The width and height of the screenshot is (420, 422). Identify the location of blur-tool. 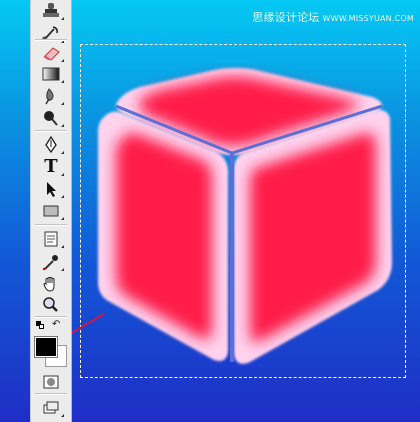
(51, 96).